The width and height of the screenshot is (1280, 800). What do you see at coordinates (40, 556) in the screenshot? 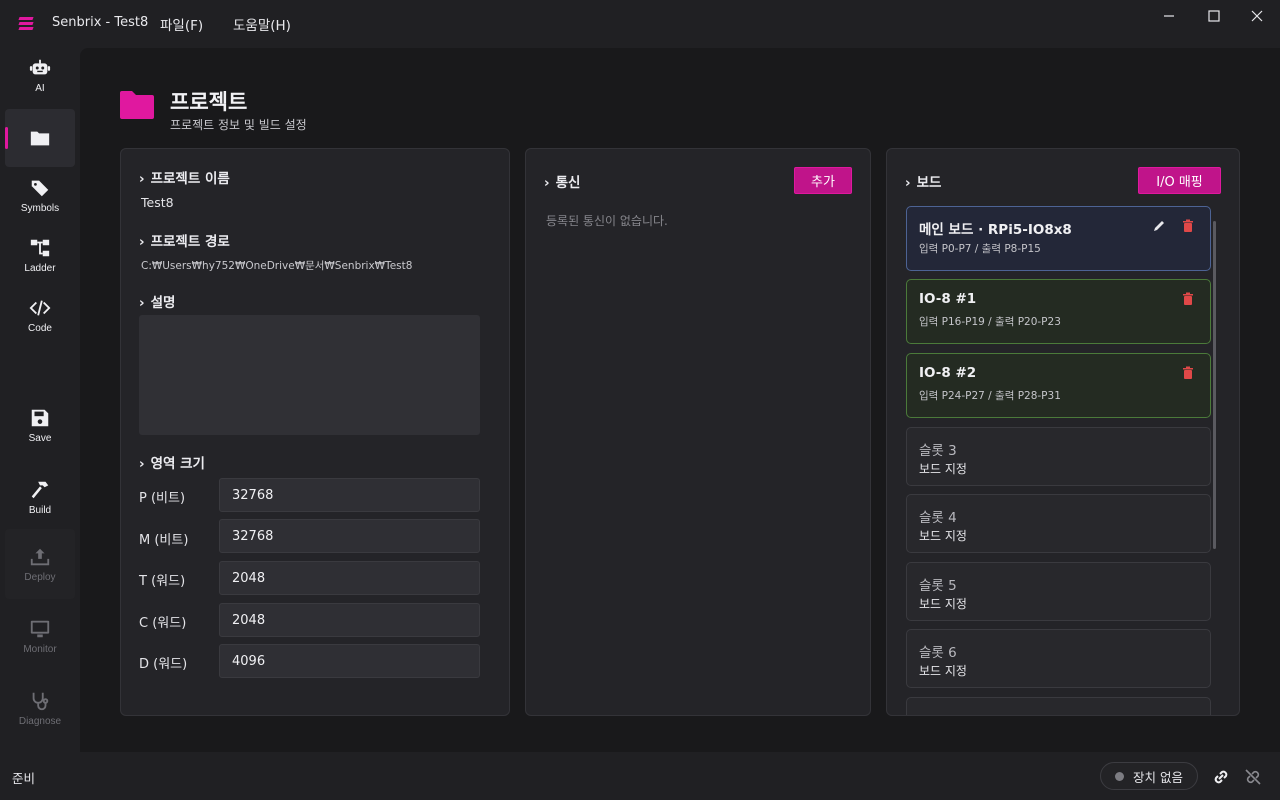
I see `upload-icon` at bounding box center [40, 556].